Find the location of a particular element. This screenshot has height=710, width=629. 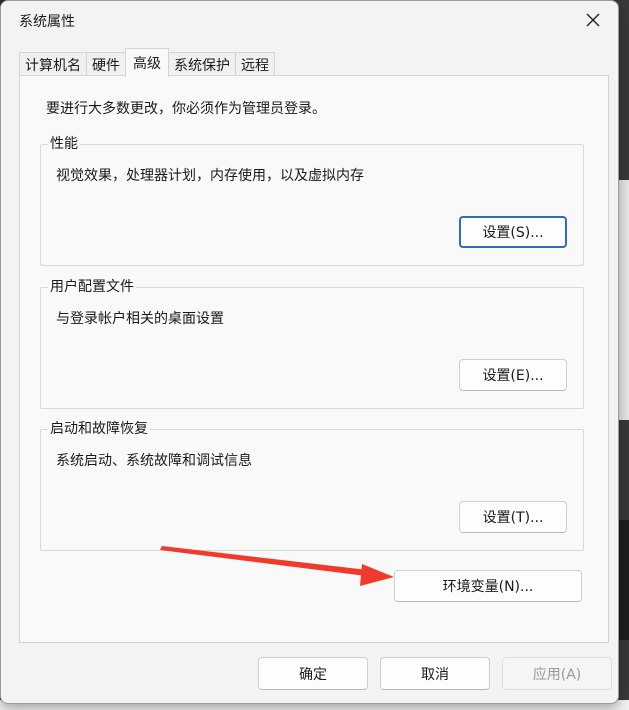

apply-button: 应用(A) is located at coordinates (557, 673).